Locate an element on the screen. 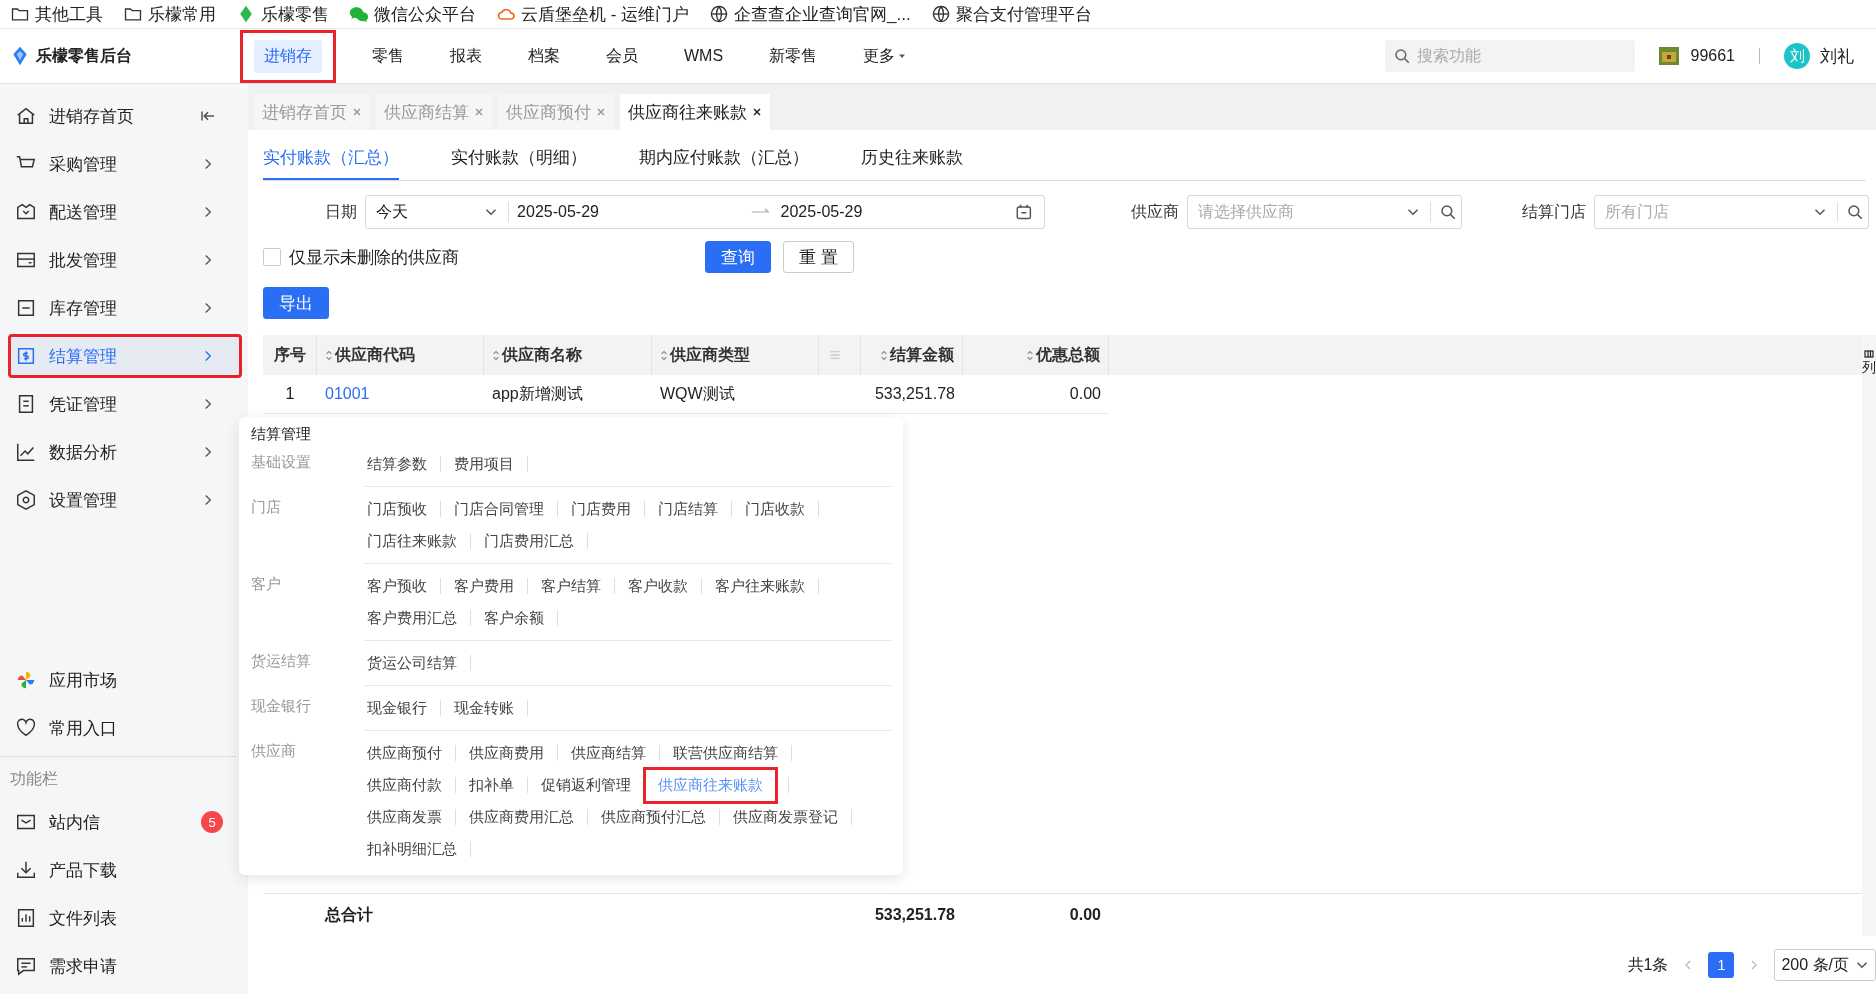 Image resolution: width=1876 pixels, height=994 pixels. query-button: 查询 is located at coordinates (738, 257).